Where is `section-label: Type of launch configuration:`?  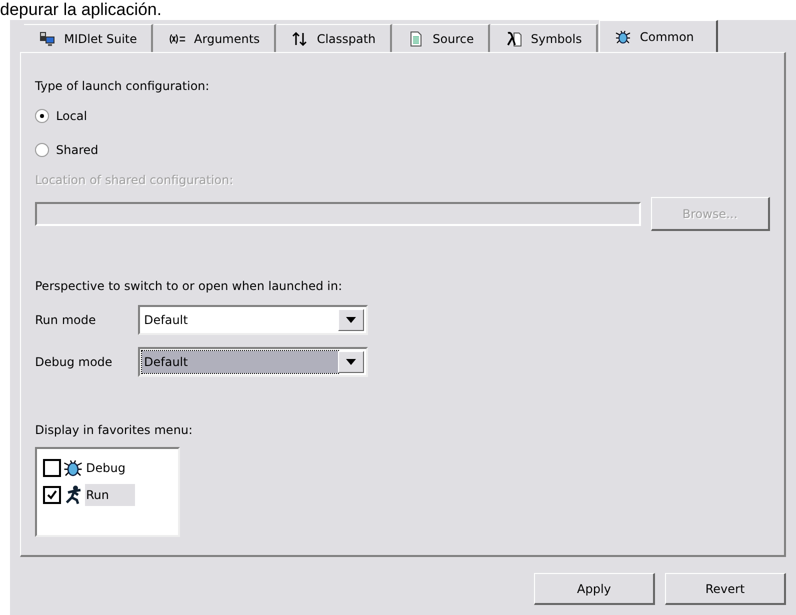
section-label: Type of launch configuration: is located at coordinates (122, 86).